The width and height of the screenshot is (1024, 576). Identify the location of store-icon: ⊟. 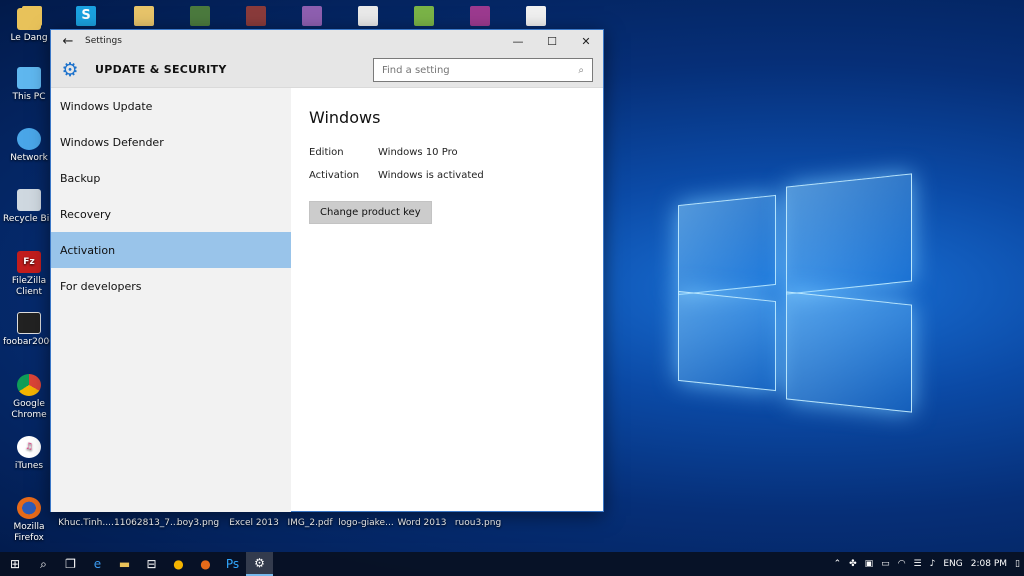
(151, 564).